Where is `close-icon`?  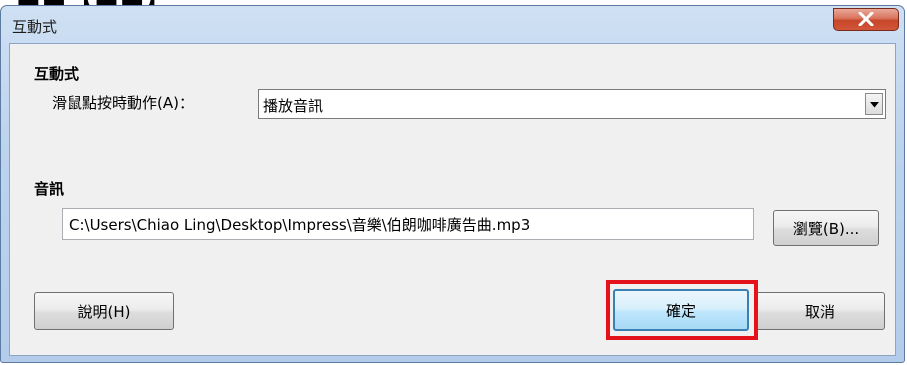
close-icon is located at coordinates (866, 19).